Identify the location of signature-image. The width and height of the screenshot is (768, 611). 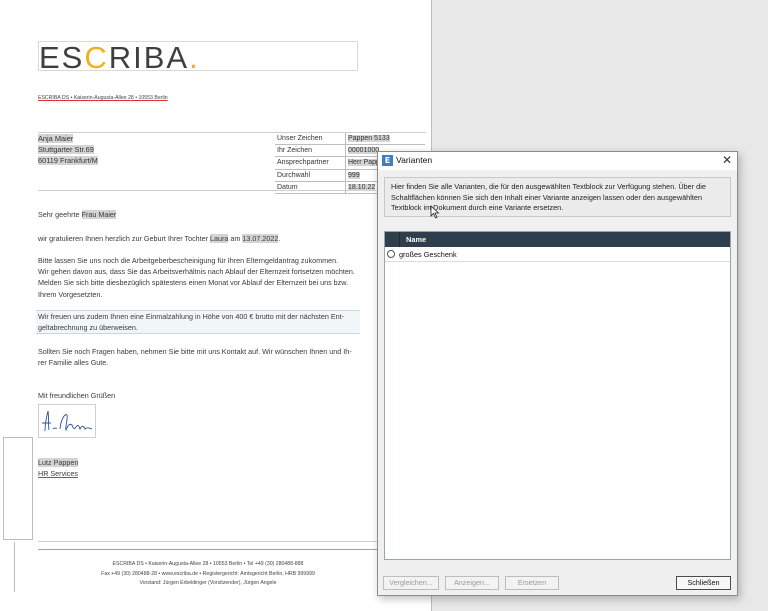
(67, 421).